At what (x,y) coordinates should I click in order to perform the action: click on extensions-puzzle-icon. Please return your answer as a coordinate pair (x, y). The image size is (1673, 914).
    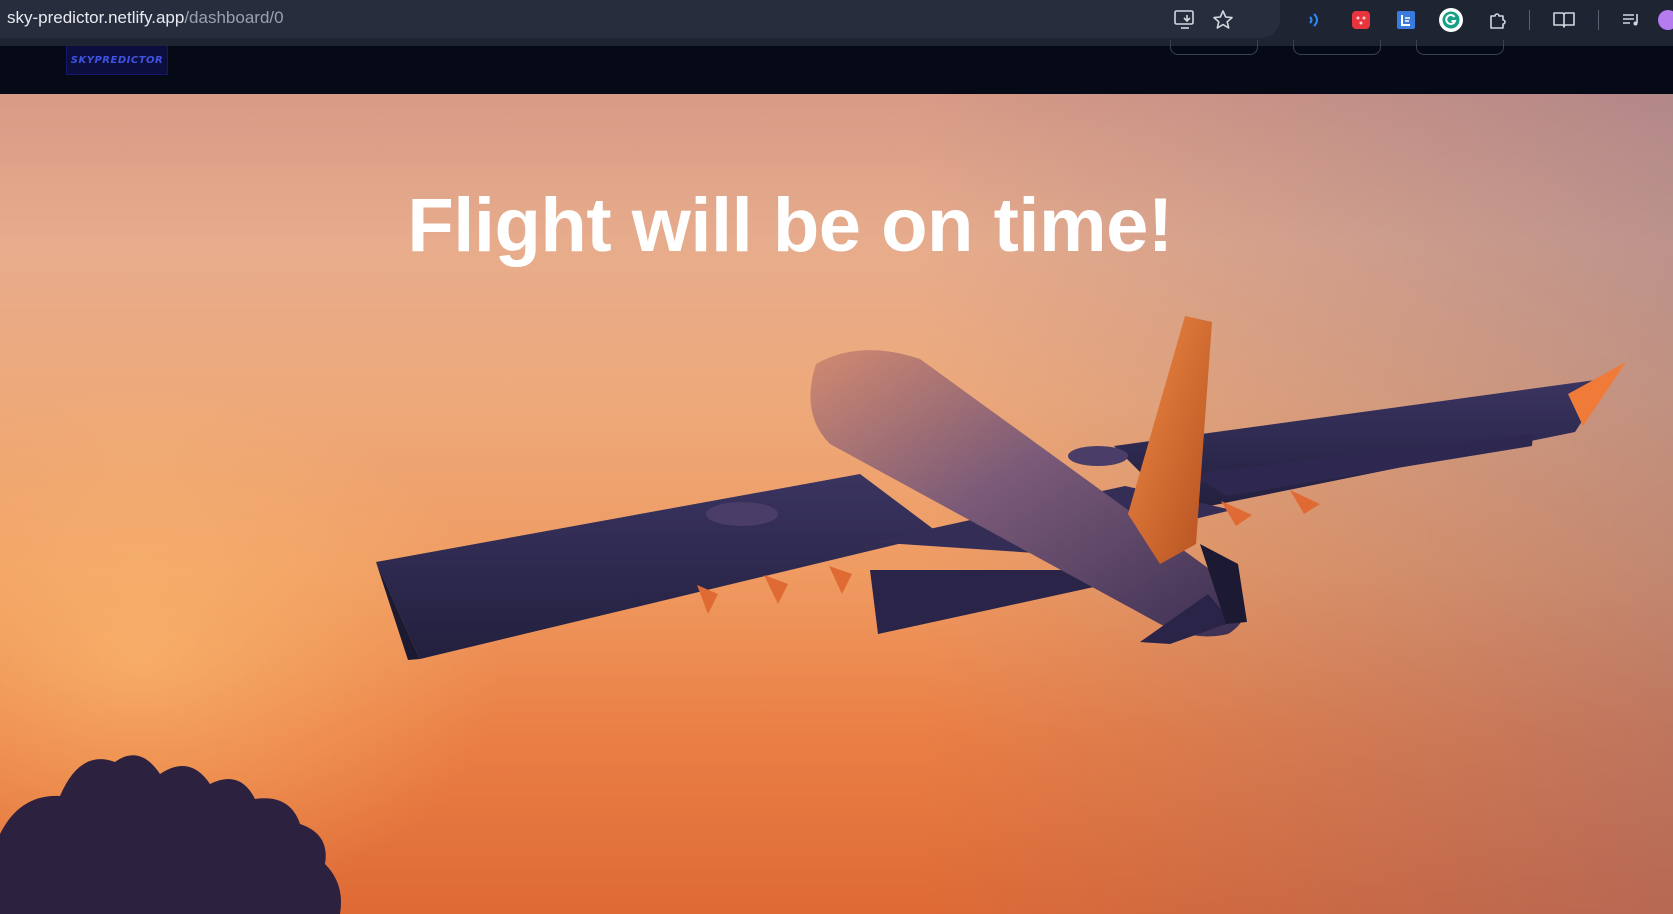
    Looking at the image, I should click on (1498, 20).